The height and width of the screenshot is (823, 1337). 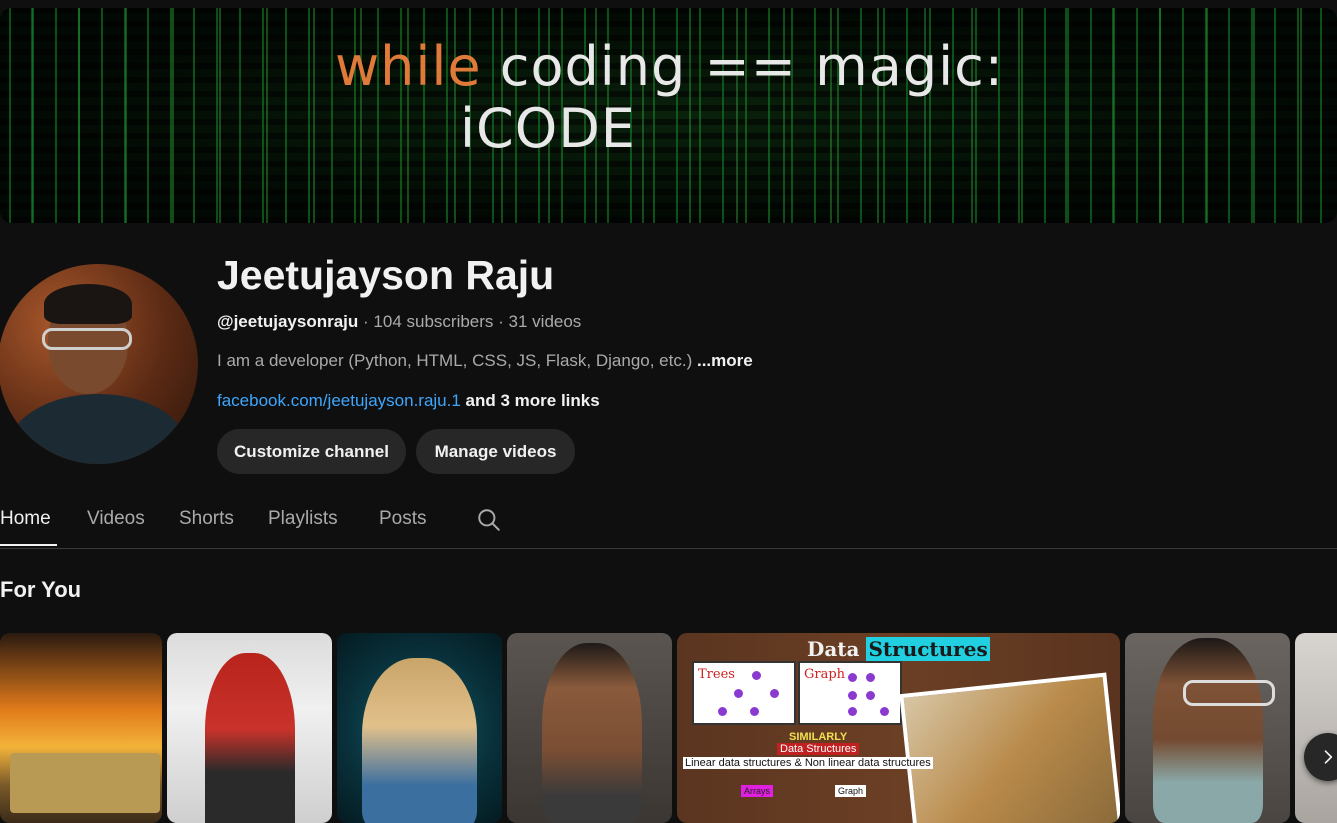 I want to click on avatar-shirt, so click(x=98, y=429).